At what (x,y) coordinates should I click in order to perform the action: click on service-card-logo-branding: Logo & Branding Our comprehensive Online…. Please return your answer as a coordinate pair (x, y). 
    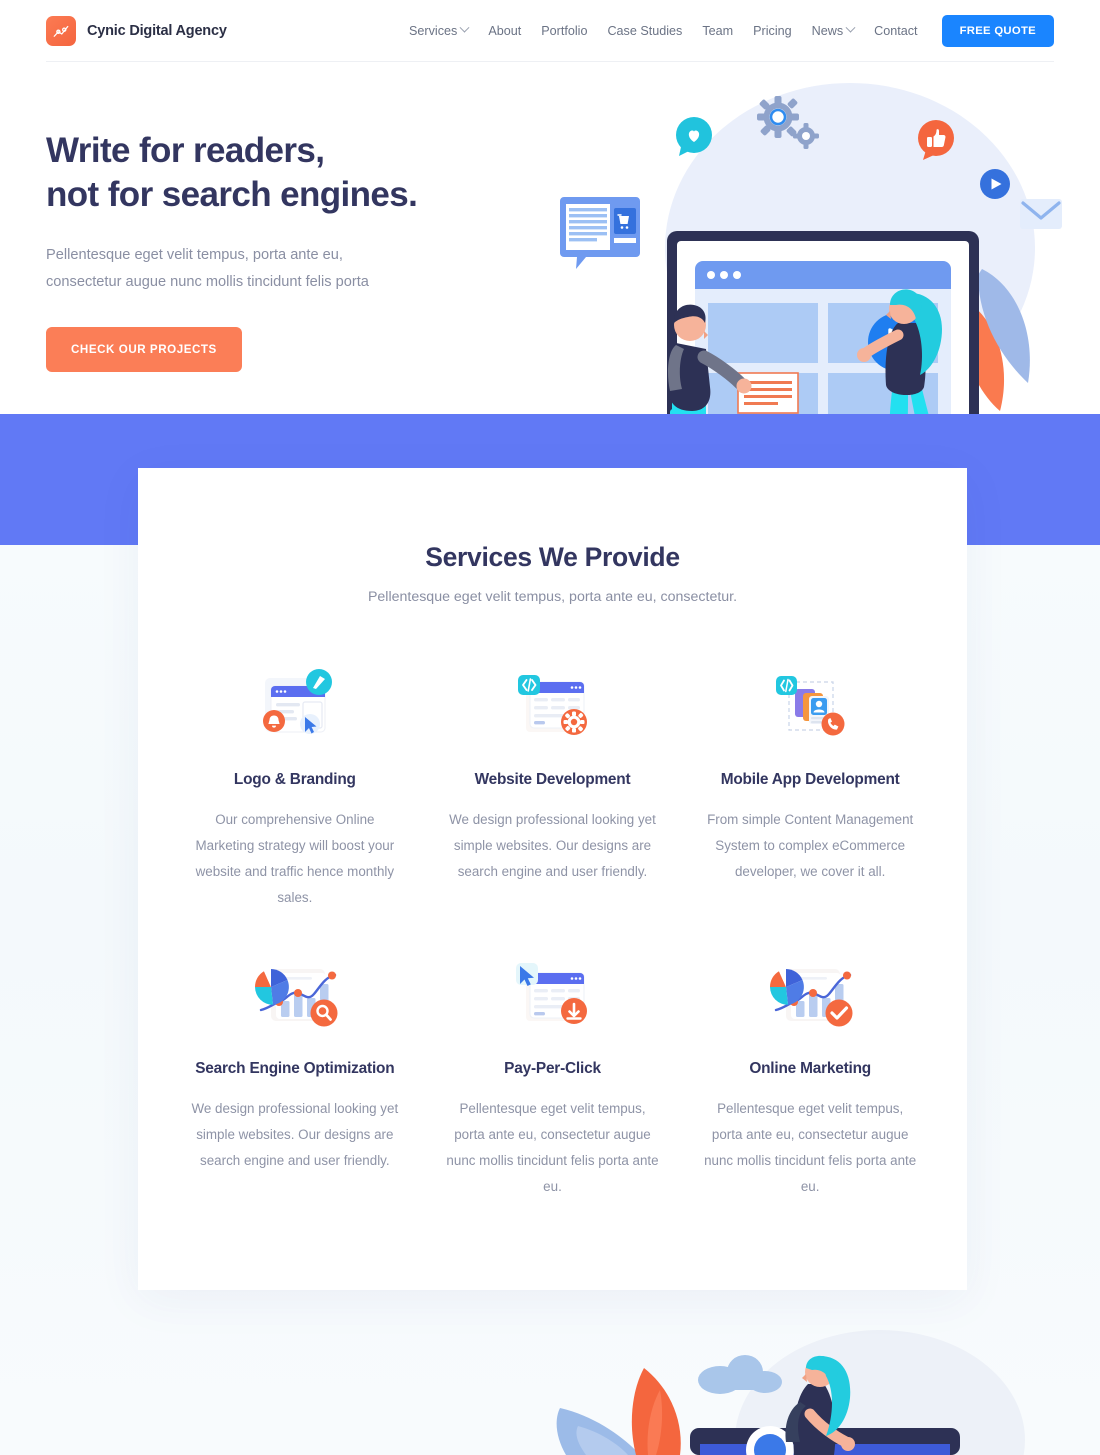
    Looking at the image, I should click on (295, 785).